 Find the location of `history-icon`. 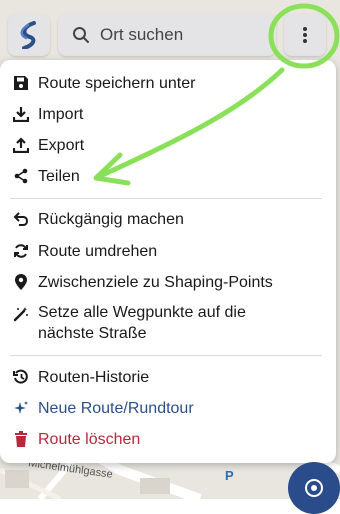

history-icon is located at coordinates (21, 377).